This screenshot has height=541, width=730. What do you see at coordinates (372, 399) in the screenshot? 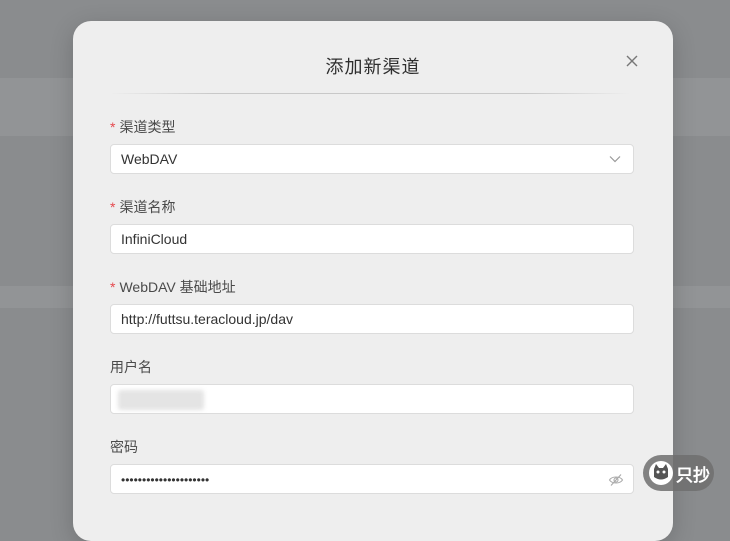
I see `username-input` at bounding box center [372, 399].